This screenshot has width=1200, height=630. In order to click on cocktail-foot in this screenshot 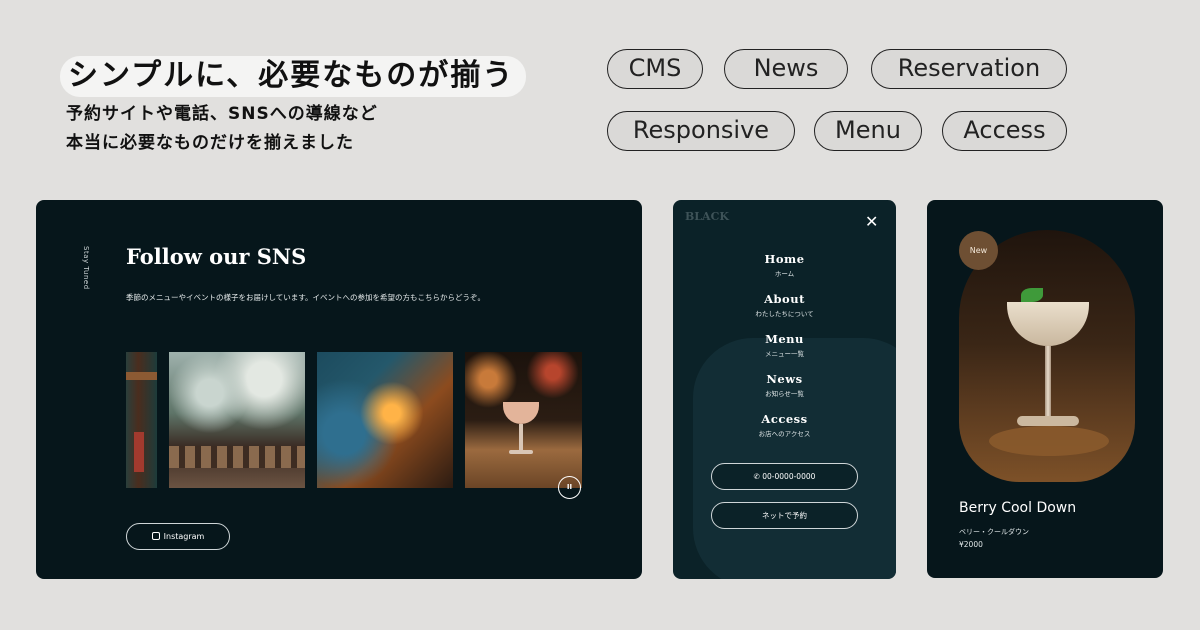, I will do `click(1048, 421)`.